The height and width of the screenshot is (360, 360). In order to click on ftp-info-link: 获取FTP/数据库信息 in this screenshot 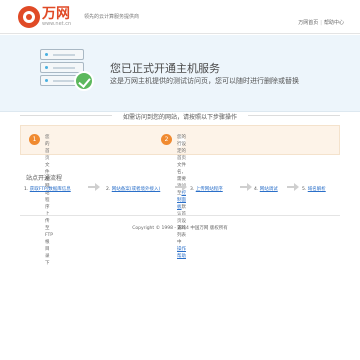, I will do `click(50, 189)`.